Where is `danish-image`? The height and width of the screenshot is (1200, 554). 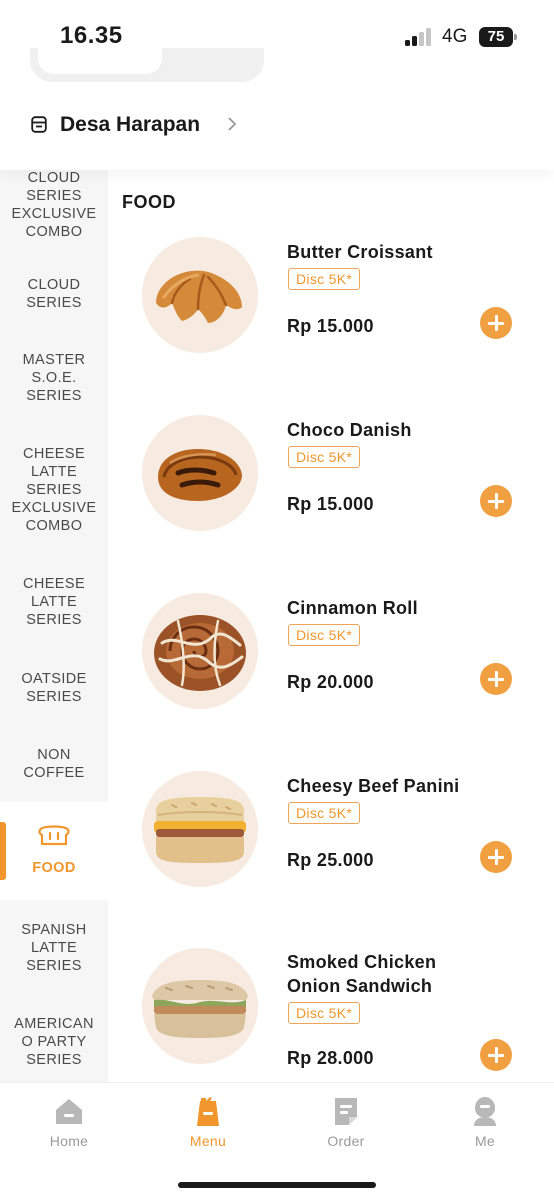 danish-image is located at coordinates (200, 473).